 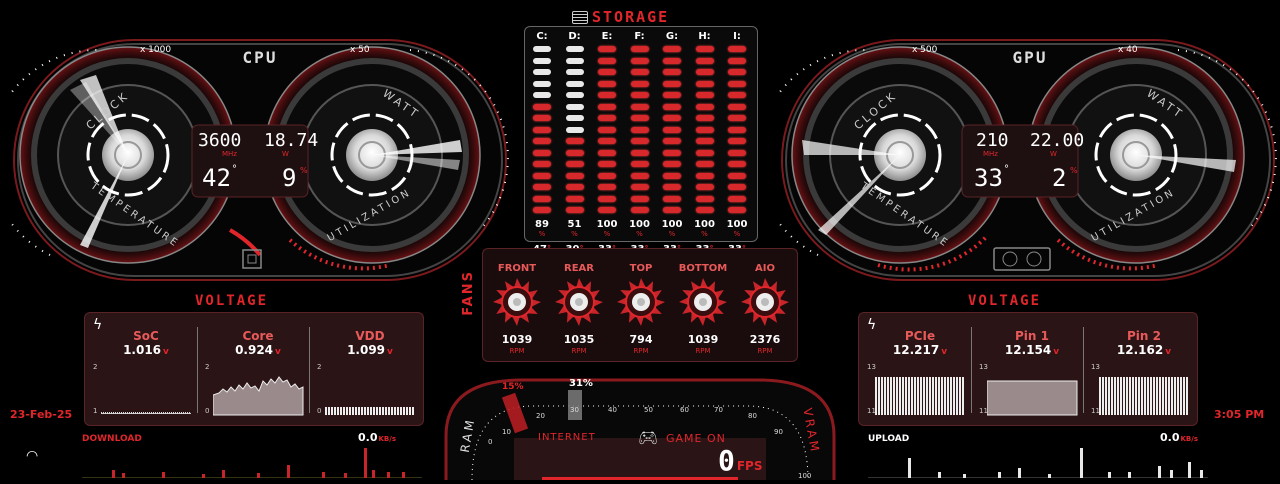 I want to click on fan-label: FRONT, so click(x=517, y=268).